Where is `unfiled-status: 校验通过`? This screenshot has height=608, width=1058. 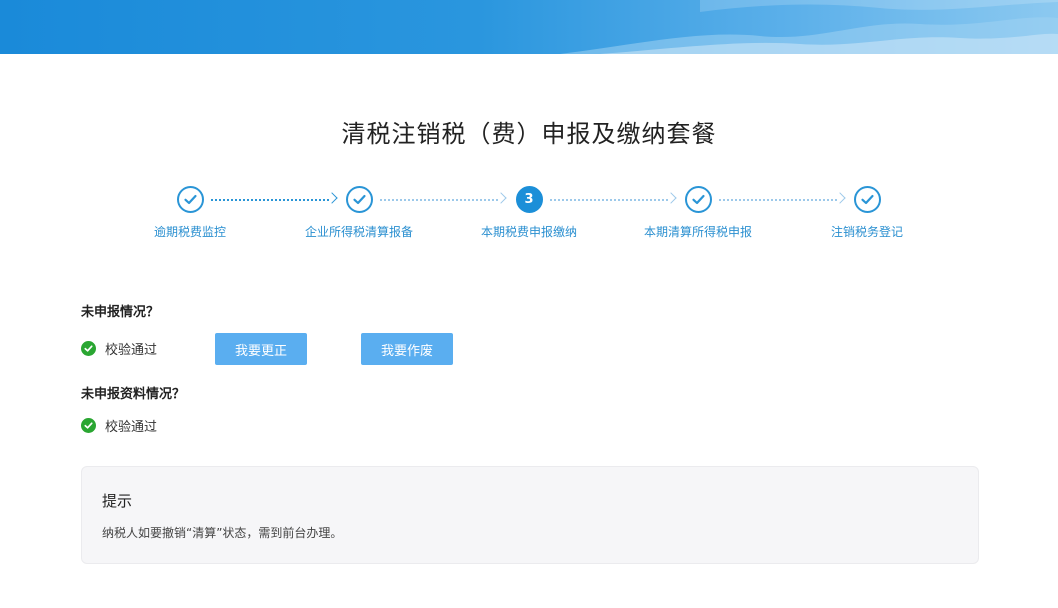 unfiled-status: 校验通过 is located at coordinates (119, 348).